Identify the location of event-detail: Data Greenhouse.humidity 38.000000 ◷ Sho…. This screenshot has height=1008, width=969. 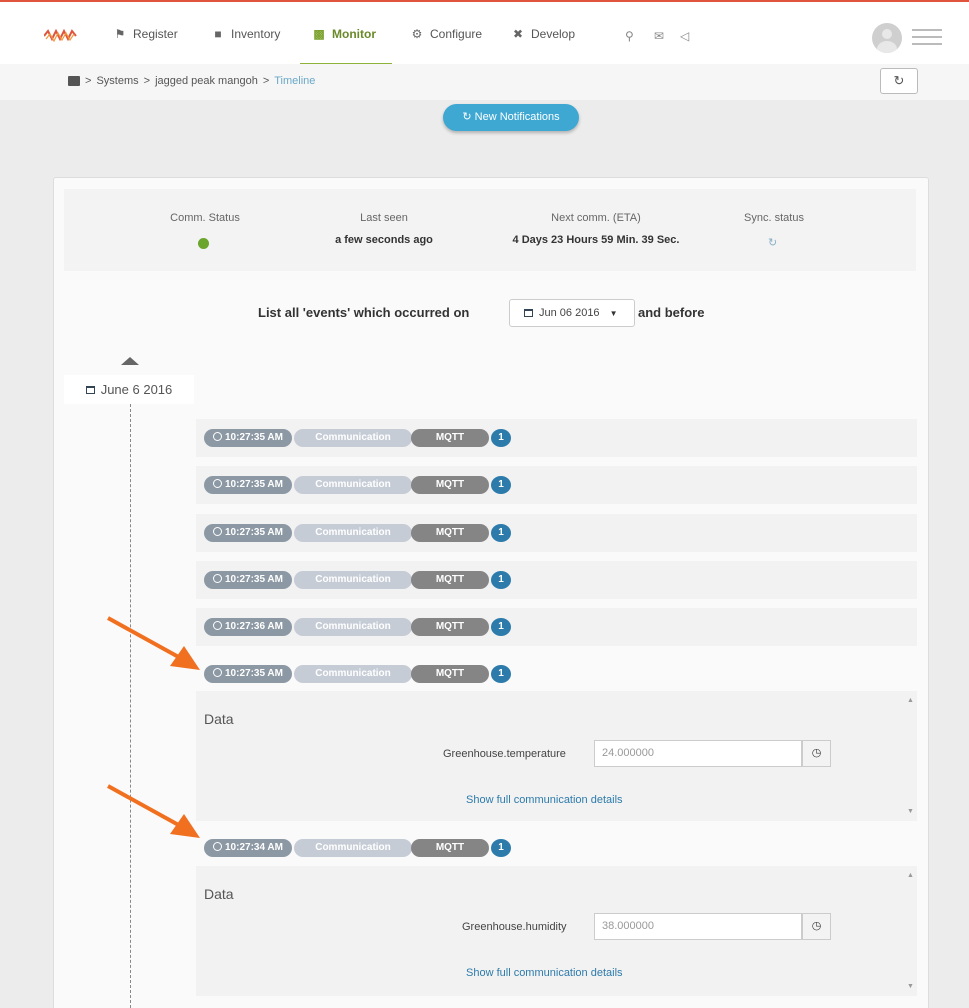
(556, 931).